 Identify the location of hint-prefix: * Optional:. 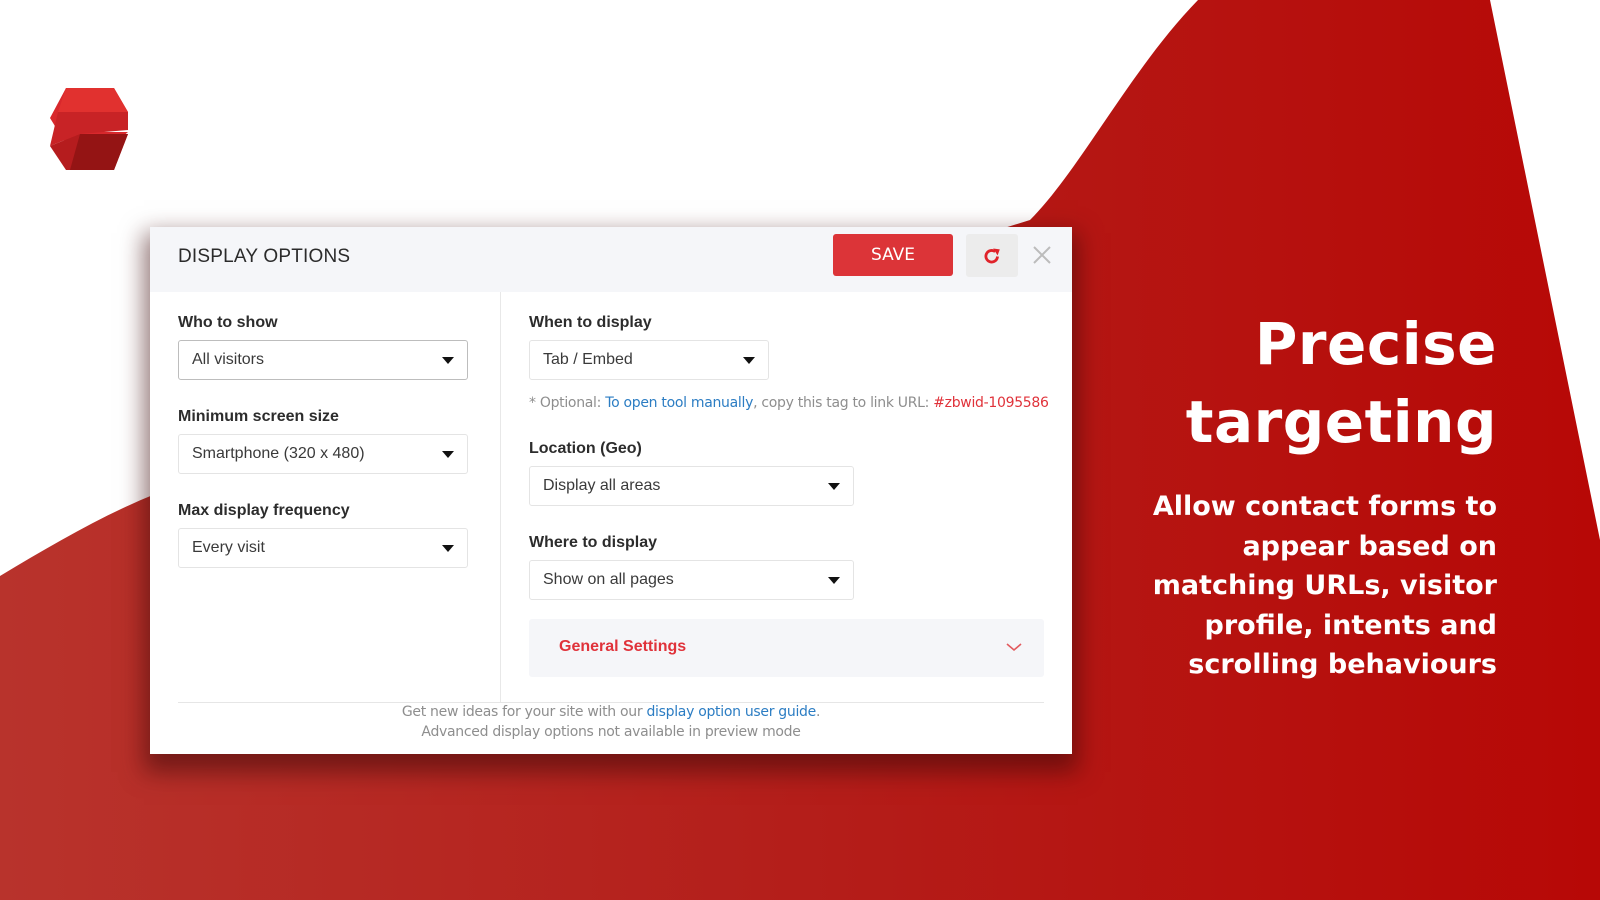
(567, 403).